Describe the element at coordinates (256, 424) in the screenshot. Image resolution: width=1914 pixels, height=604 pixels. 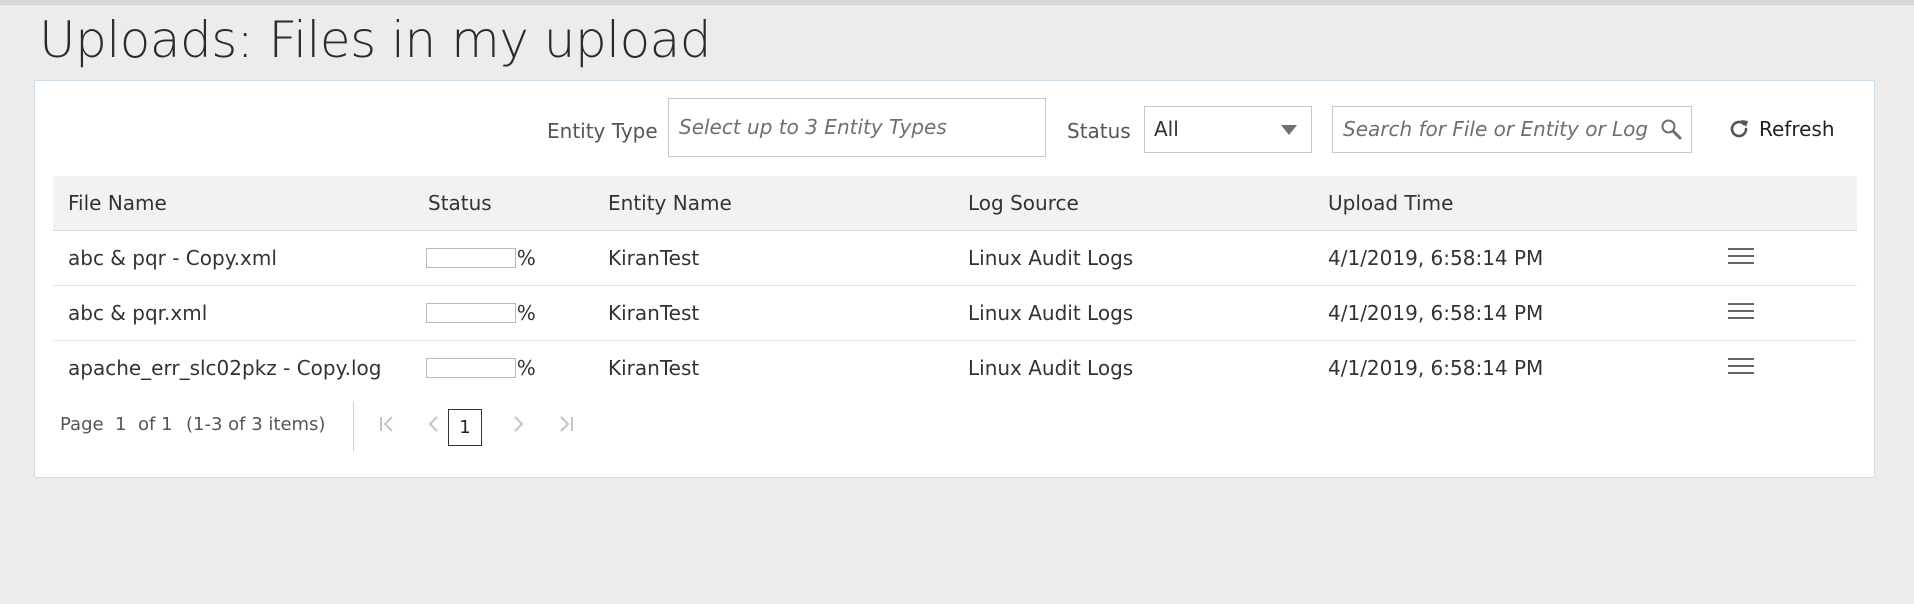
I see `items-range: (1-3 of 3 items)` at that location.